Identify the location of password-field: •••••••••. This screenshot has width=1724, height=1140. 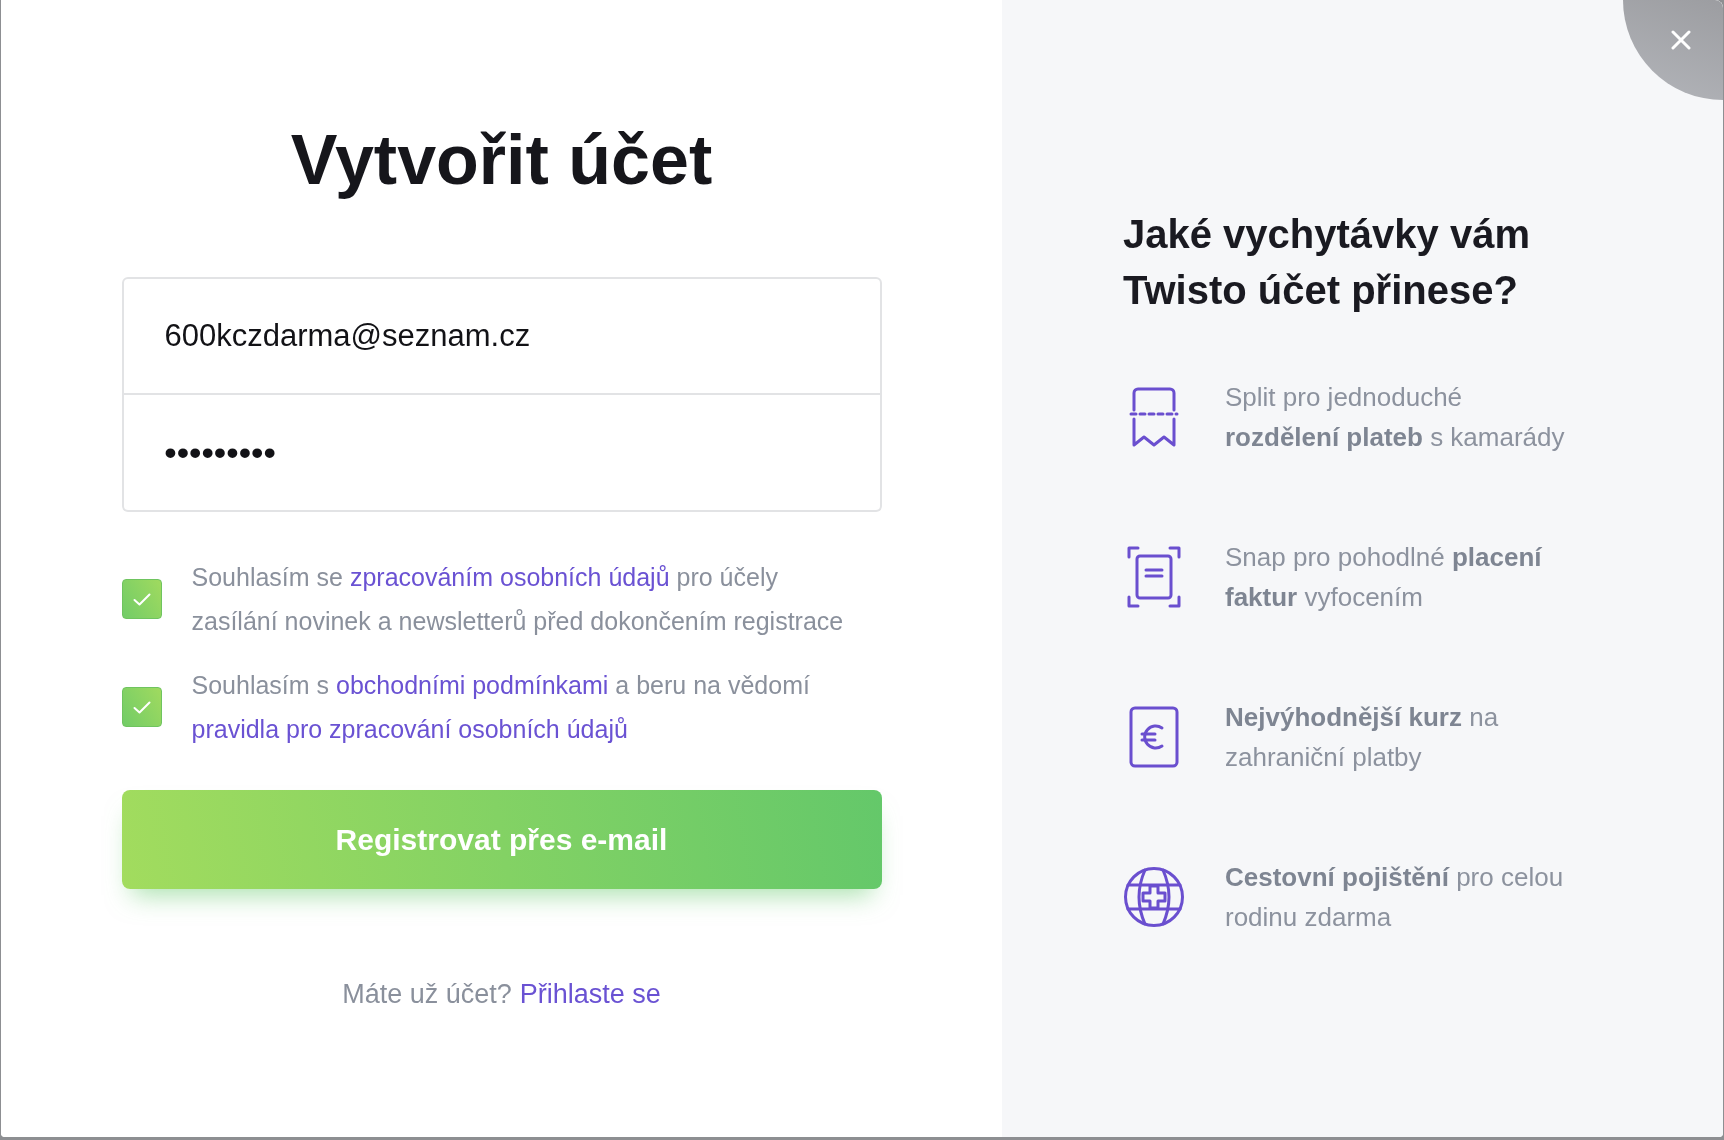
(501, 453).